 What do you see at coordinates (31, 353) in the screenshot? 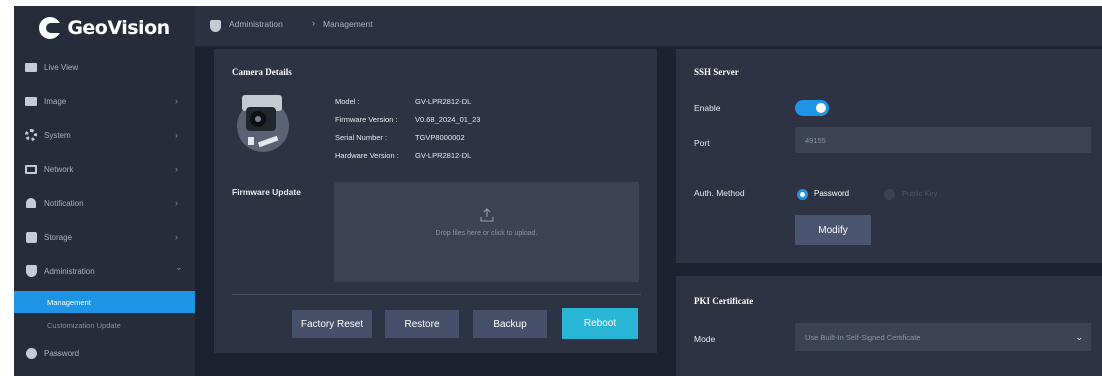
I see `user-icon` at bounding box center [31, 353].